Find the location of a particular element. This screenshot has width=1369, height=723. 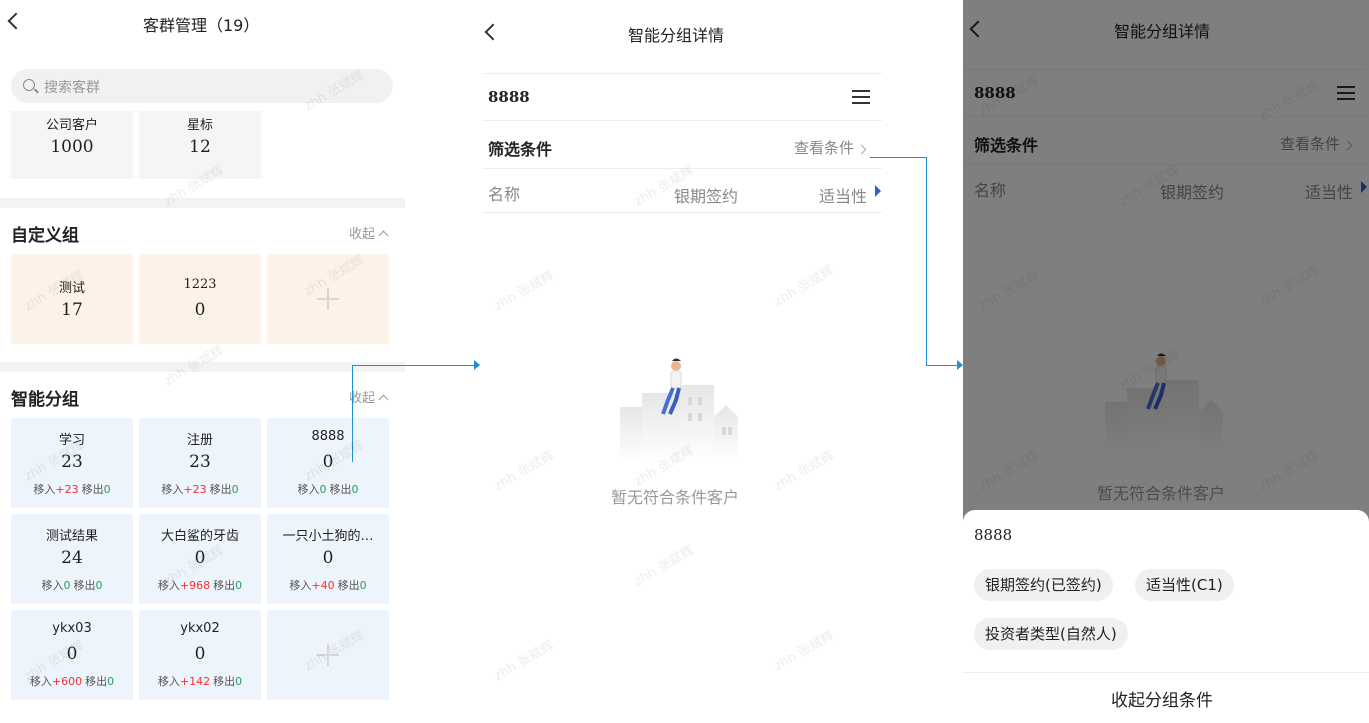

add-smart-group-button is located at coordinates (328, 655).